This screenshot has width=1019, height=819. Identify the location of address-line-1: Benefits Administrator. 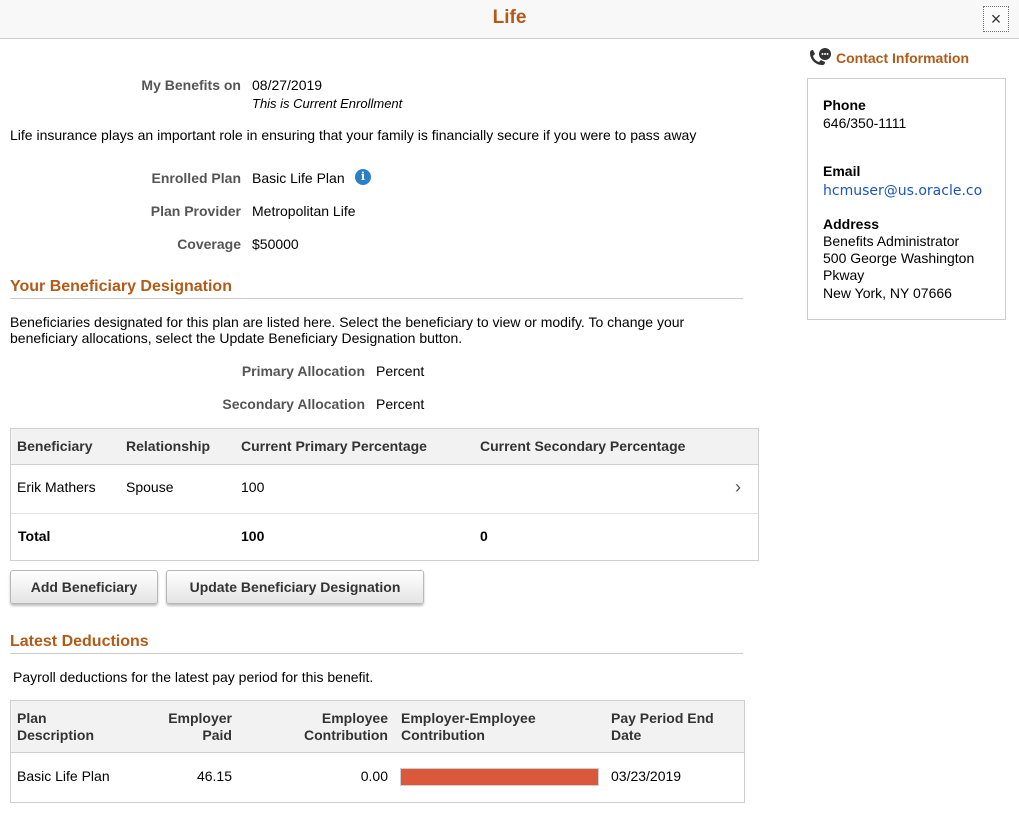
(891, 241).